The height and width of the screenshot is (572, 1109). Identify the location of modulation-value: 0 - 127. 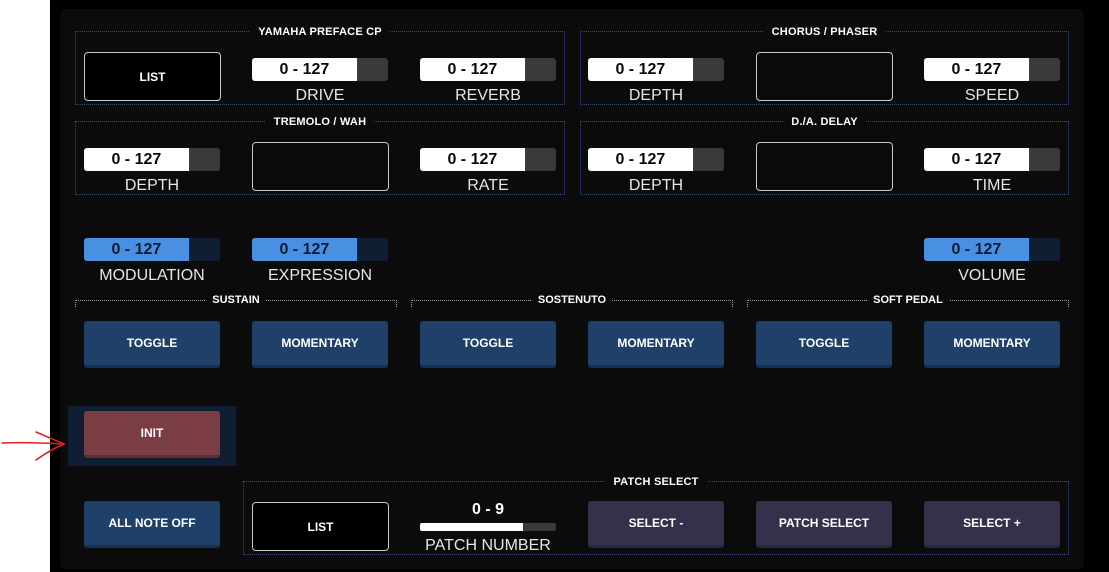
(136, 249).